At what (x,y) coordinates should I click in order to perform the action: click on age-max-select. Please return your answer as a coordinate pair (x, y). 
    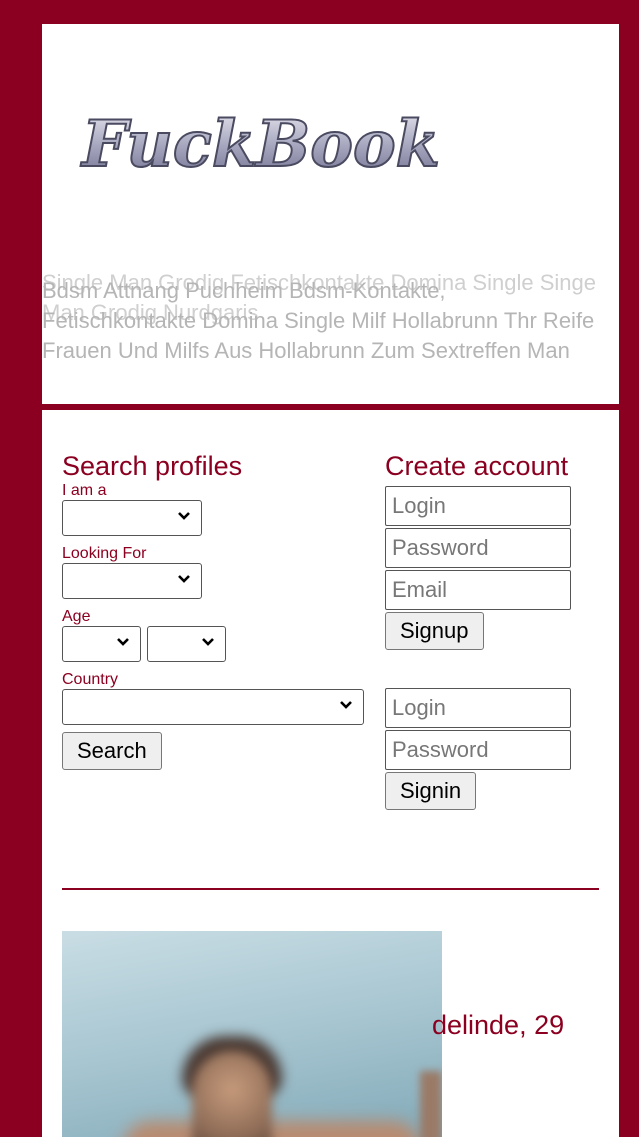
    Looking at the image, I should click on (187, 644).